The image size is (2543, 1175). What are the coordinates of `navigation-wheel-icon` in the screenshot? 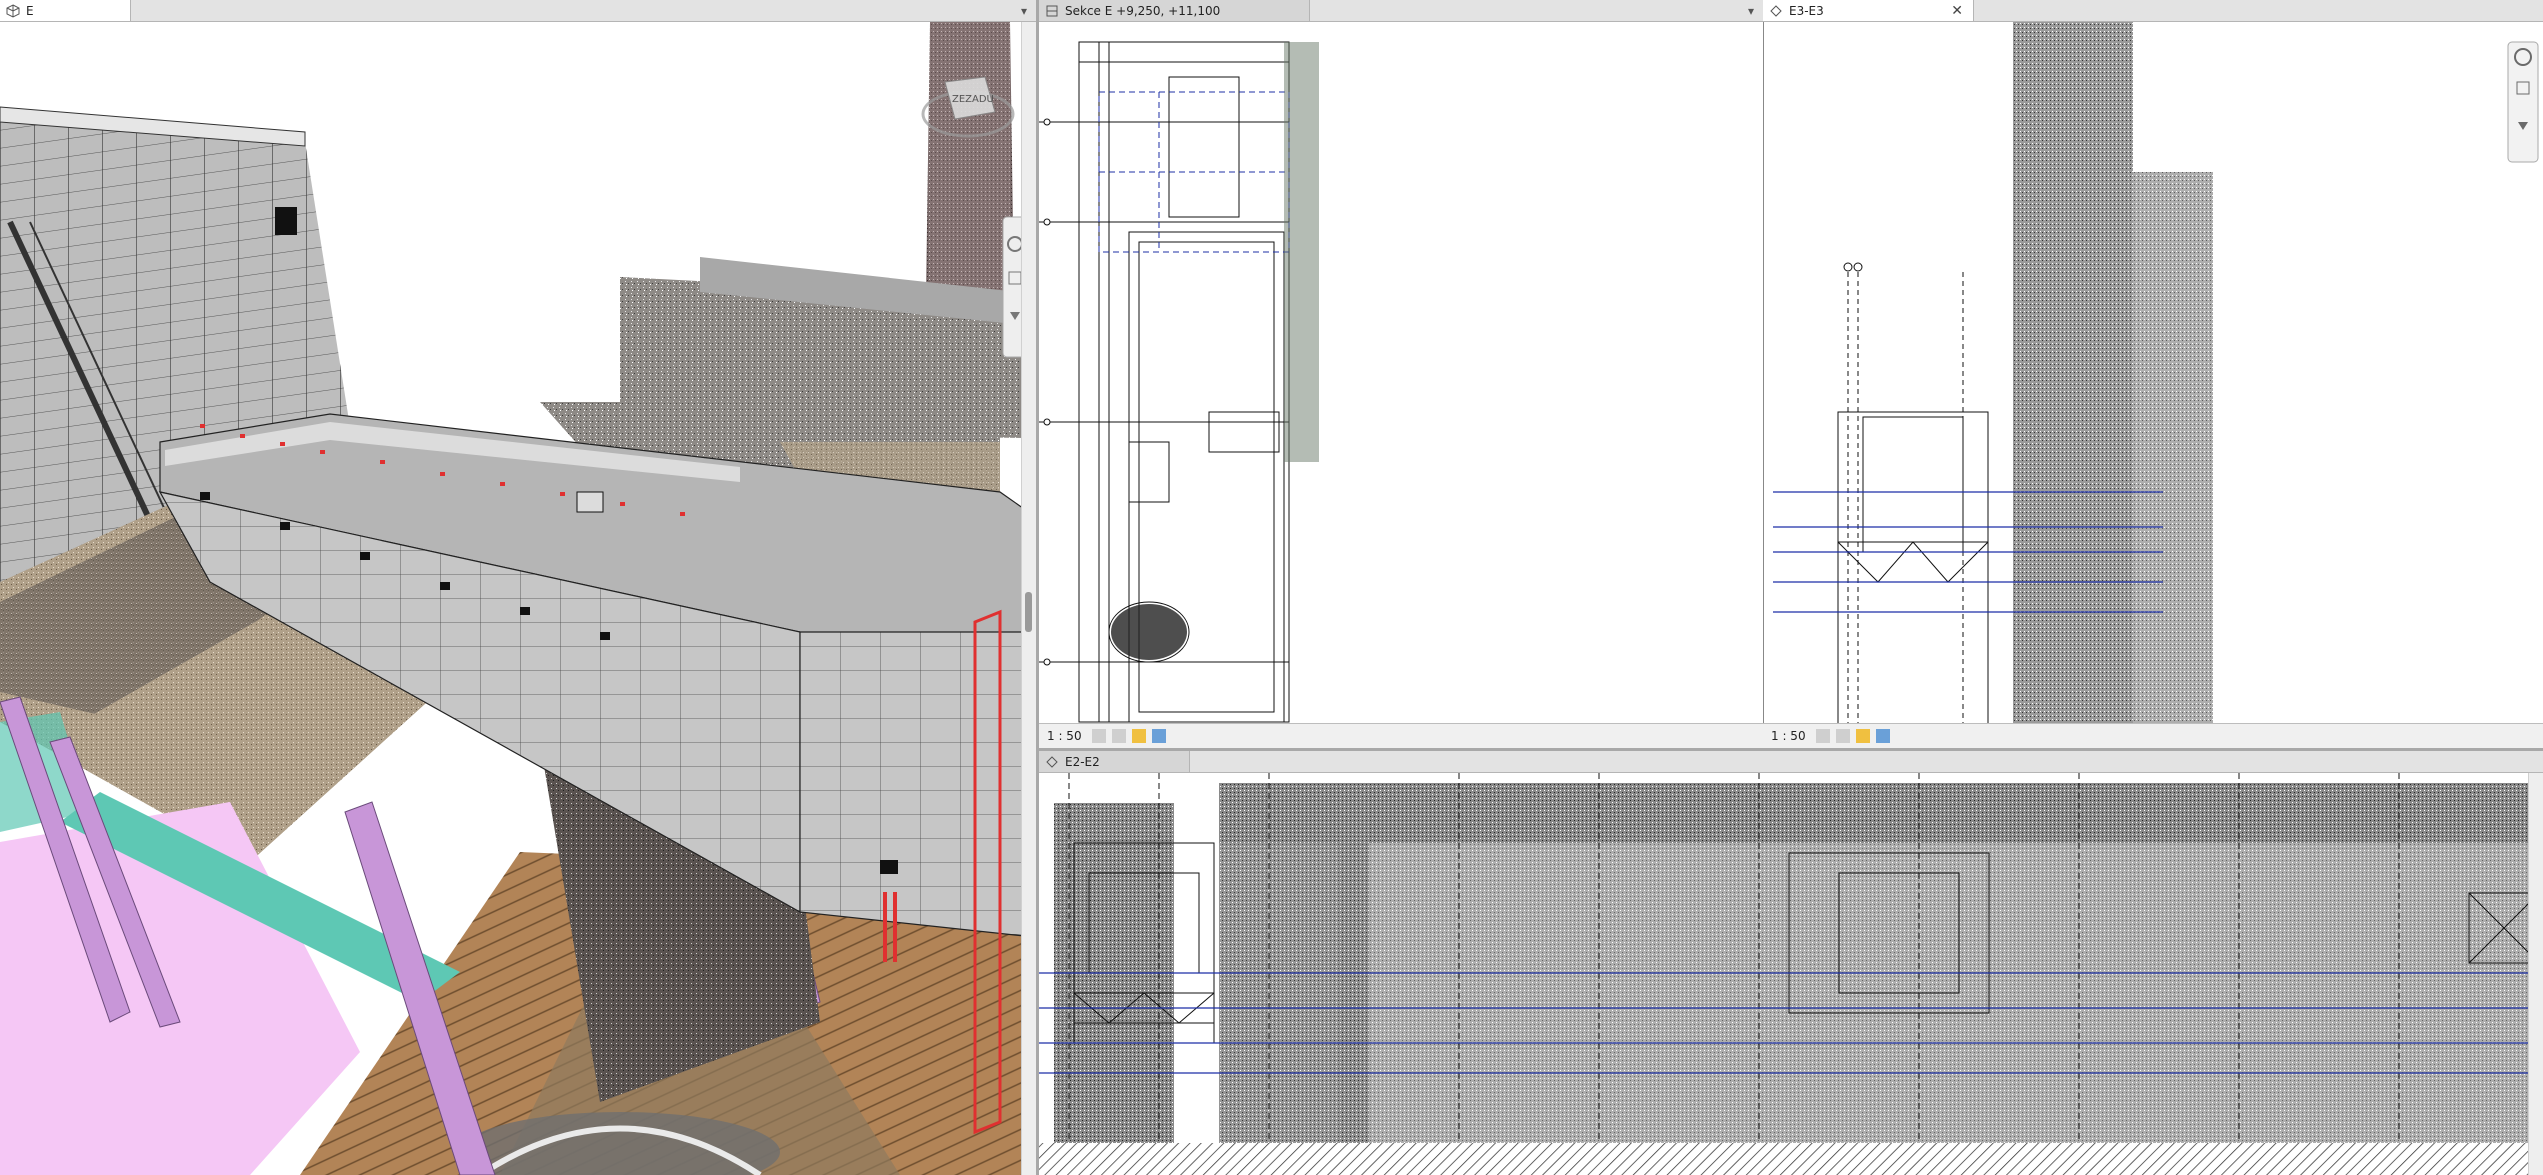 It's located at (2523, 102).